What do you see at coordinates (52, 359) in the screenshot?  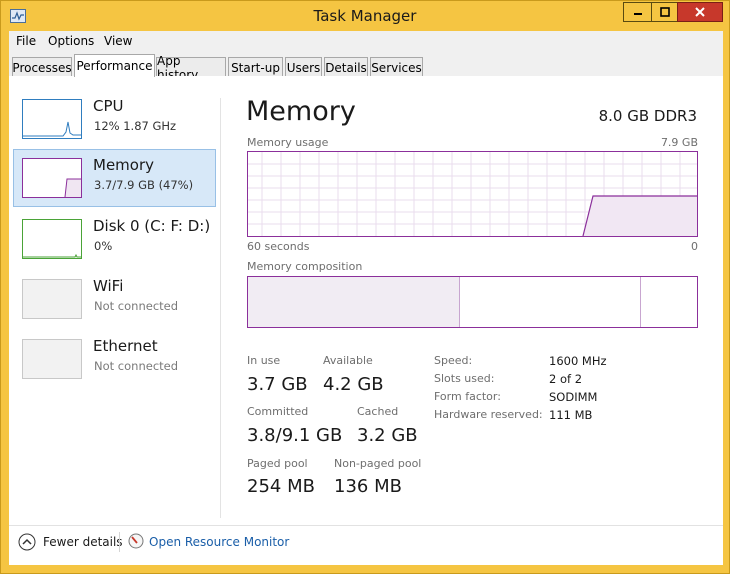 I see `ethernet-thumbnail-graph` at bounding box center [52, 359].